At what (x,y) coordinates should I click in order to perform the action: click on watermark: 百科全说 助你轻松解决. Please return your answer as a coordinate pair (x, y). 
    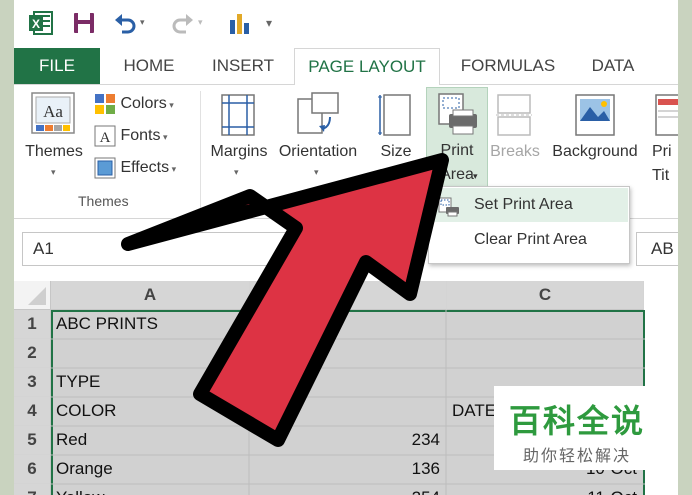
    Looking at the image, I should click on (577, 428).